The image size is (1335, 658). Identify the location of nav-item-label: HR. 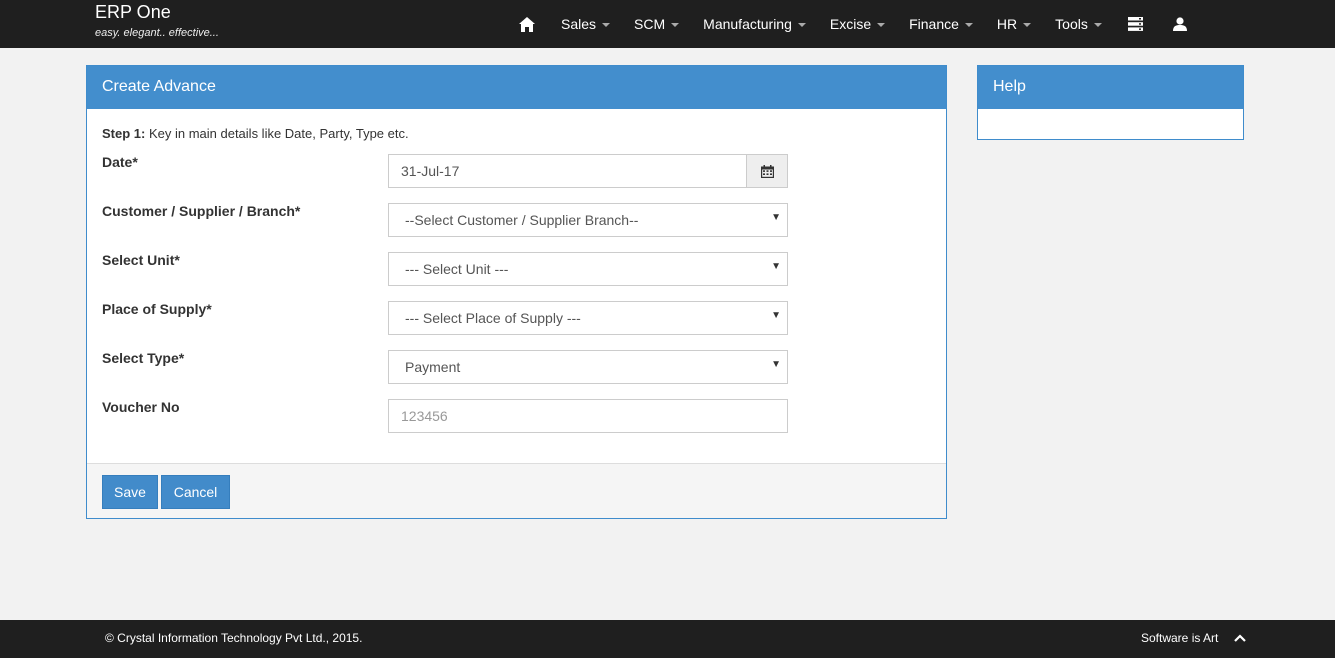
(1007, 24).